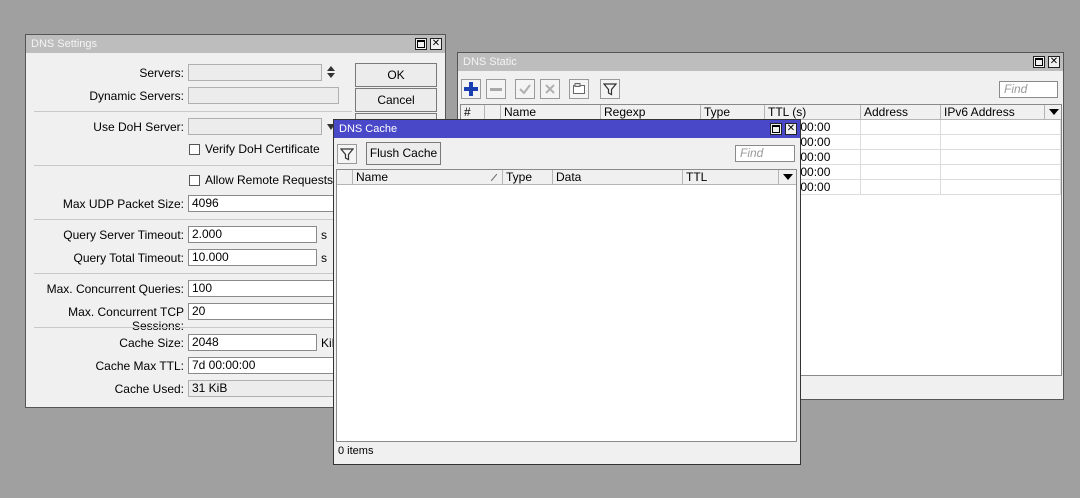 The height and width of the screenshot is (498, 1080). Describe the element at coordinates (765, 153) in the screenshot. I see `cache-find-input: Find` at that location.